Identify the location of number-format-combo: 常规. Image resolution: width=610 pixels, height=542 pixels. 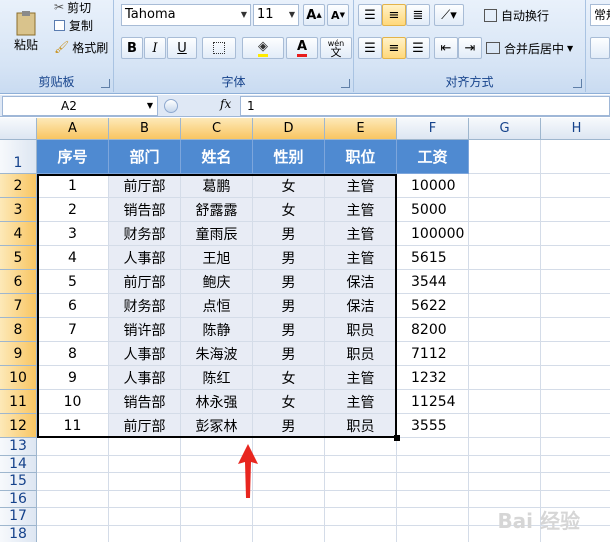
(600, 15).